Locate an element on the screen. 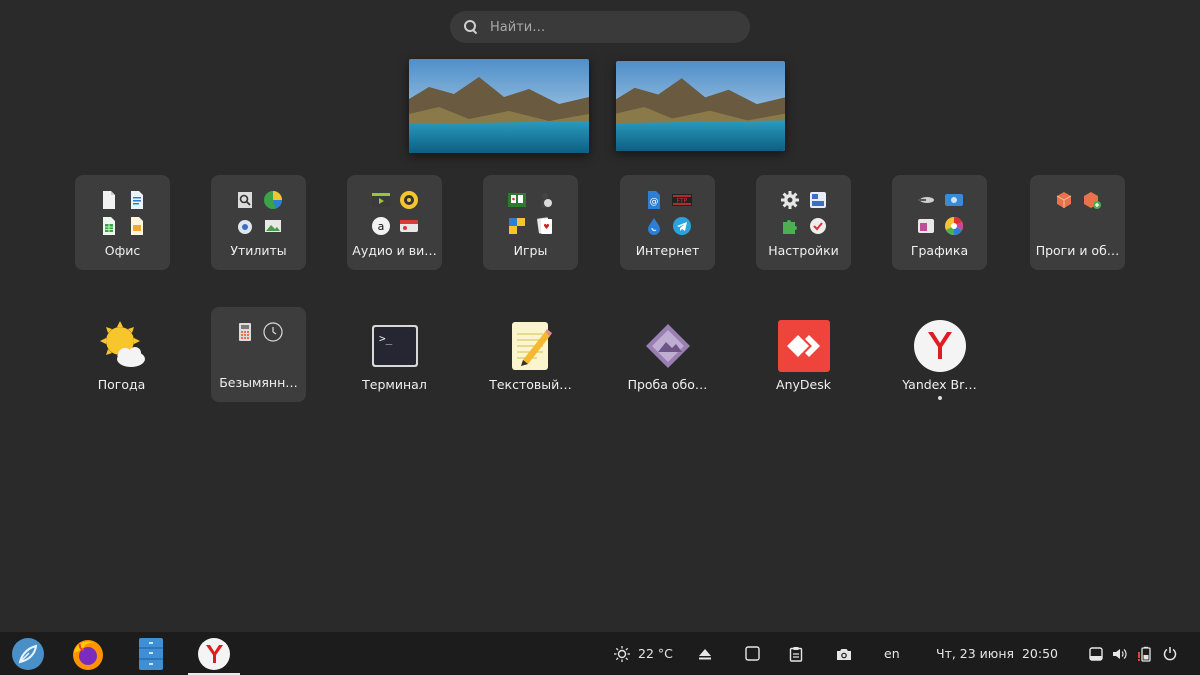 This screenshot has height=675, width=1200. puzzle-icon is located at coordinates (516, 226).